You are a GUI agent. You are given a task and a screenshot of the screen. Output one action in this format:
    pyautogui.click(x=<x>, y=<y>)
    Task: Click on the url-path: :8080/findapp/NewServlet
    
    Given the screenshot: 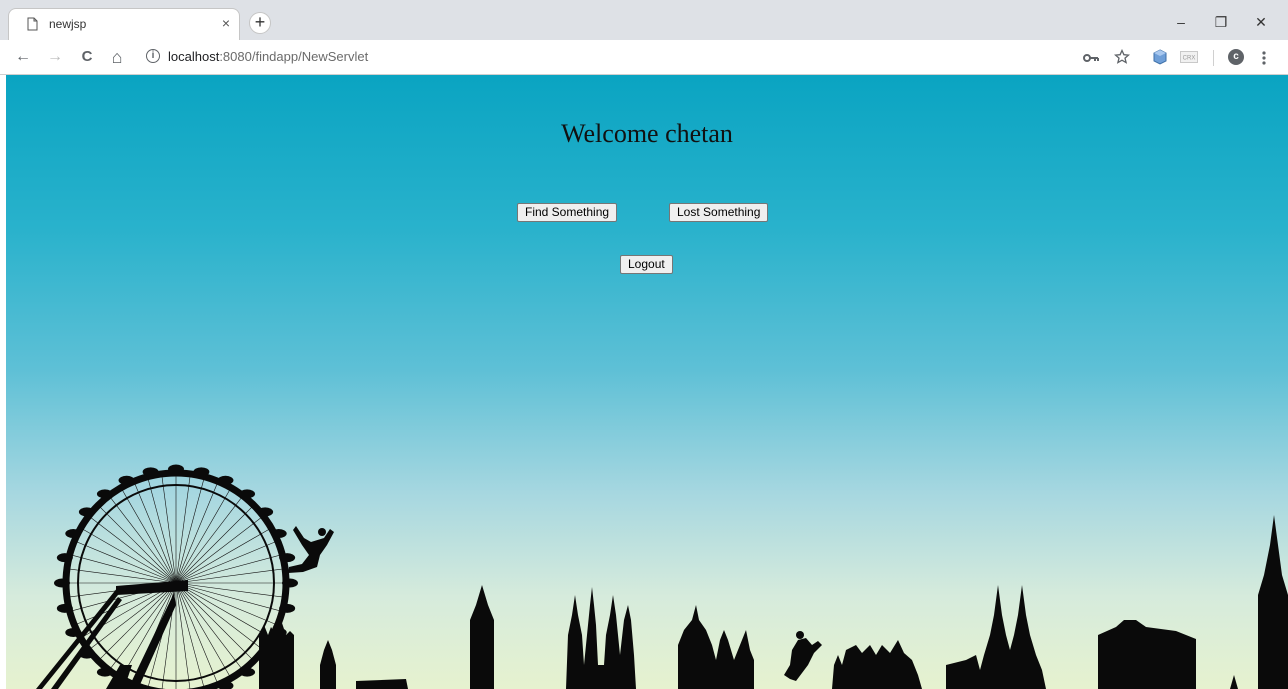 What is the action you would take?
    pyautogui.click(x=294, y=56)
    